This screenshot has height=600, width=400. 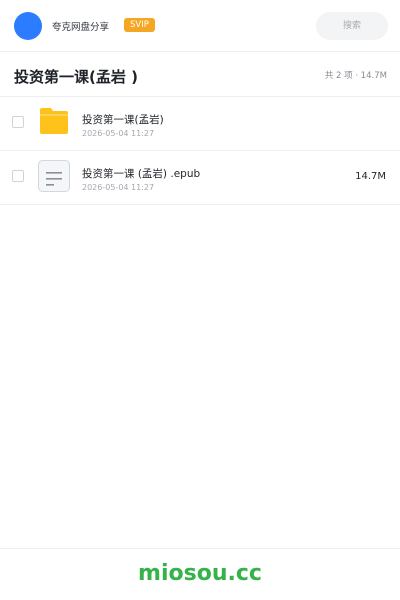 I want to click on avatar, so click(x=28, y=26).